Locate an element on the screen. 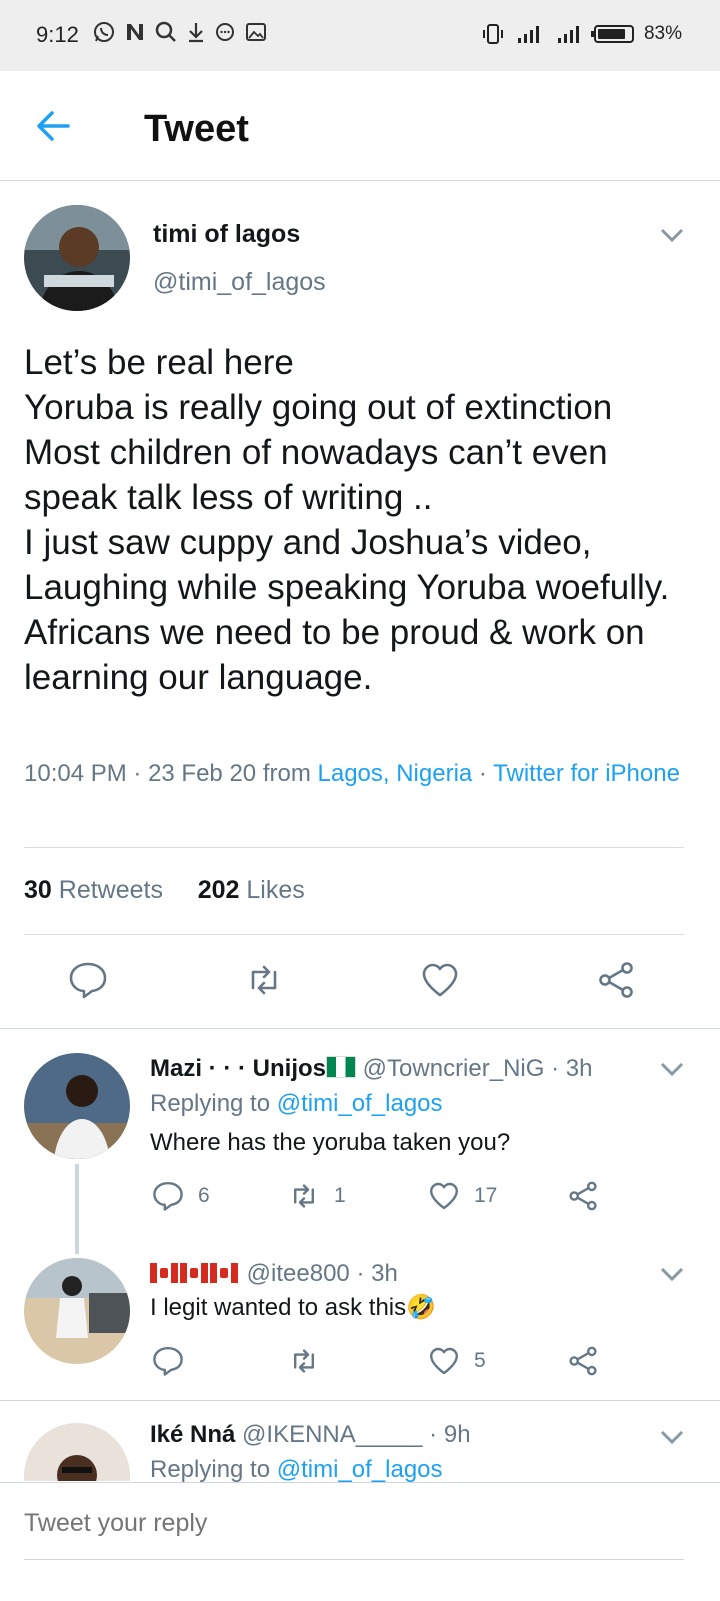  signal-icon is located at coordinates (528, 34).